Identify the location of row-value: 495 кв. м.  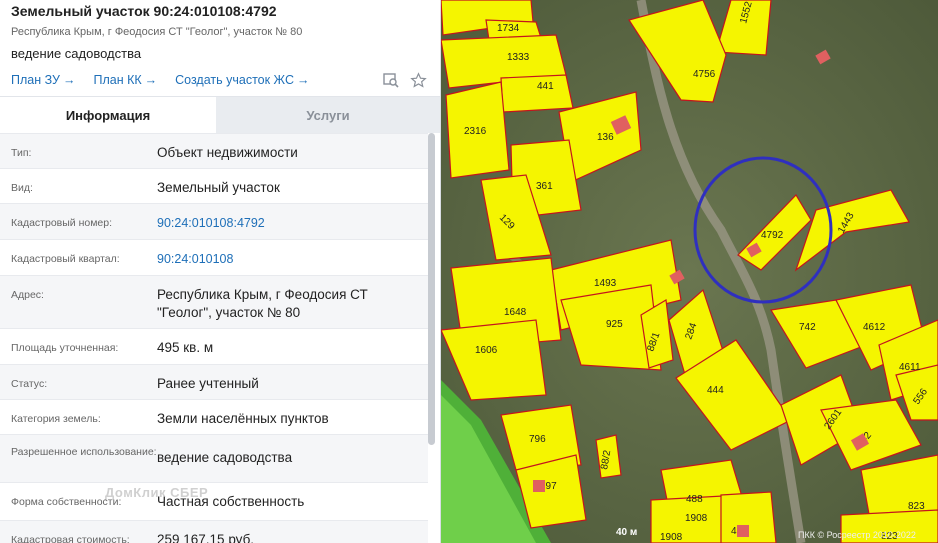
(185, 347).